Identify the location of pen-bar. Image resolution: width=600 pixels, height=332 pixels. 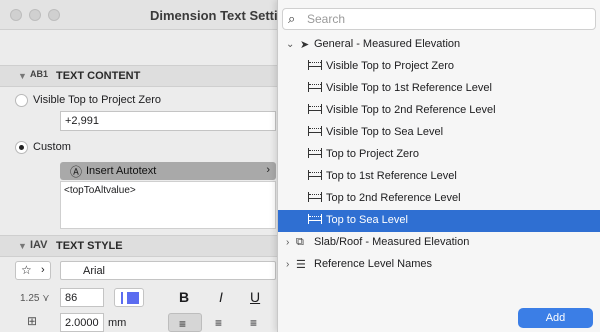
(122, 298).